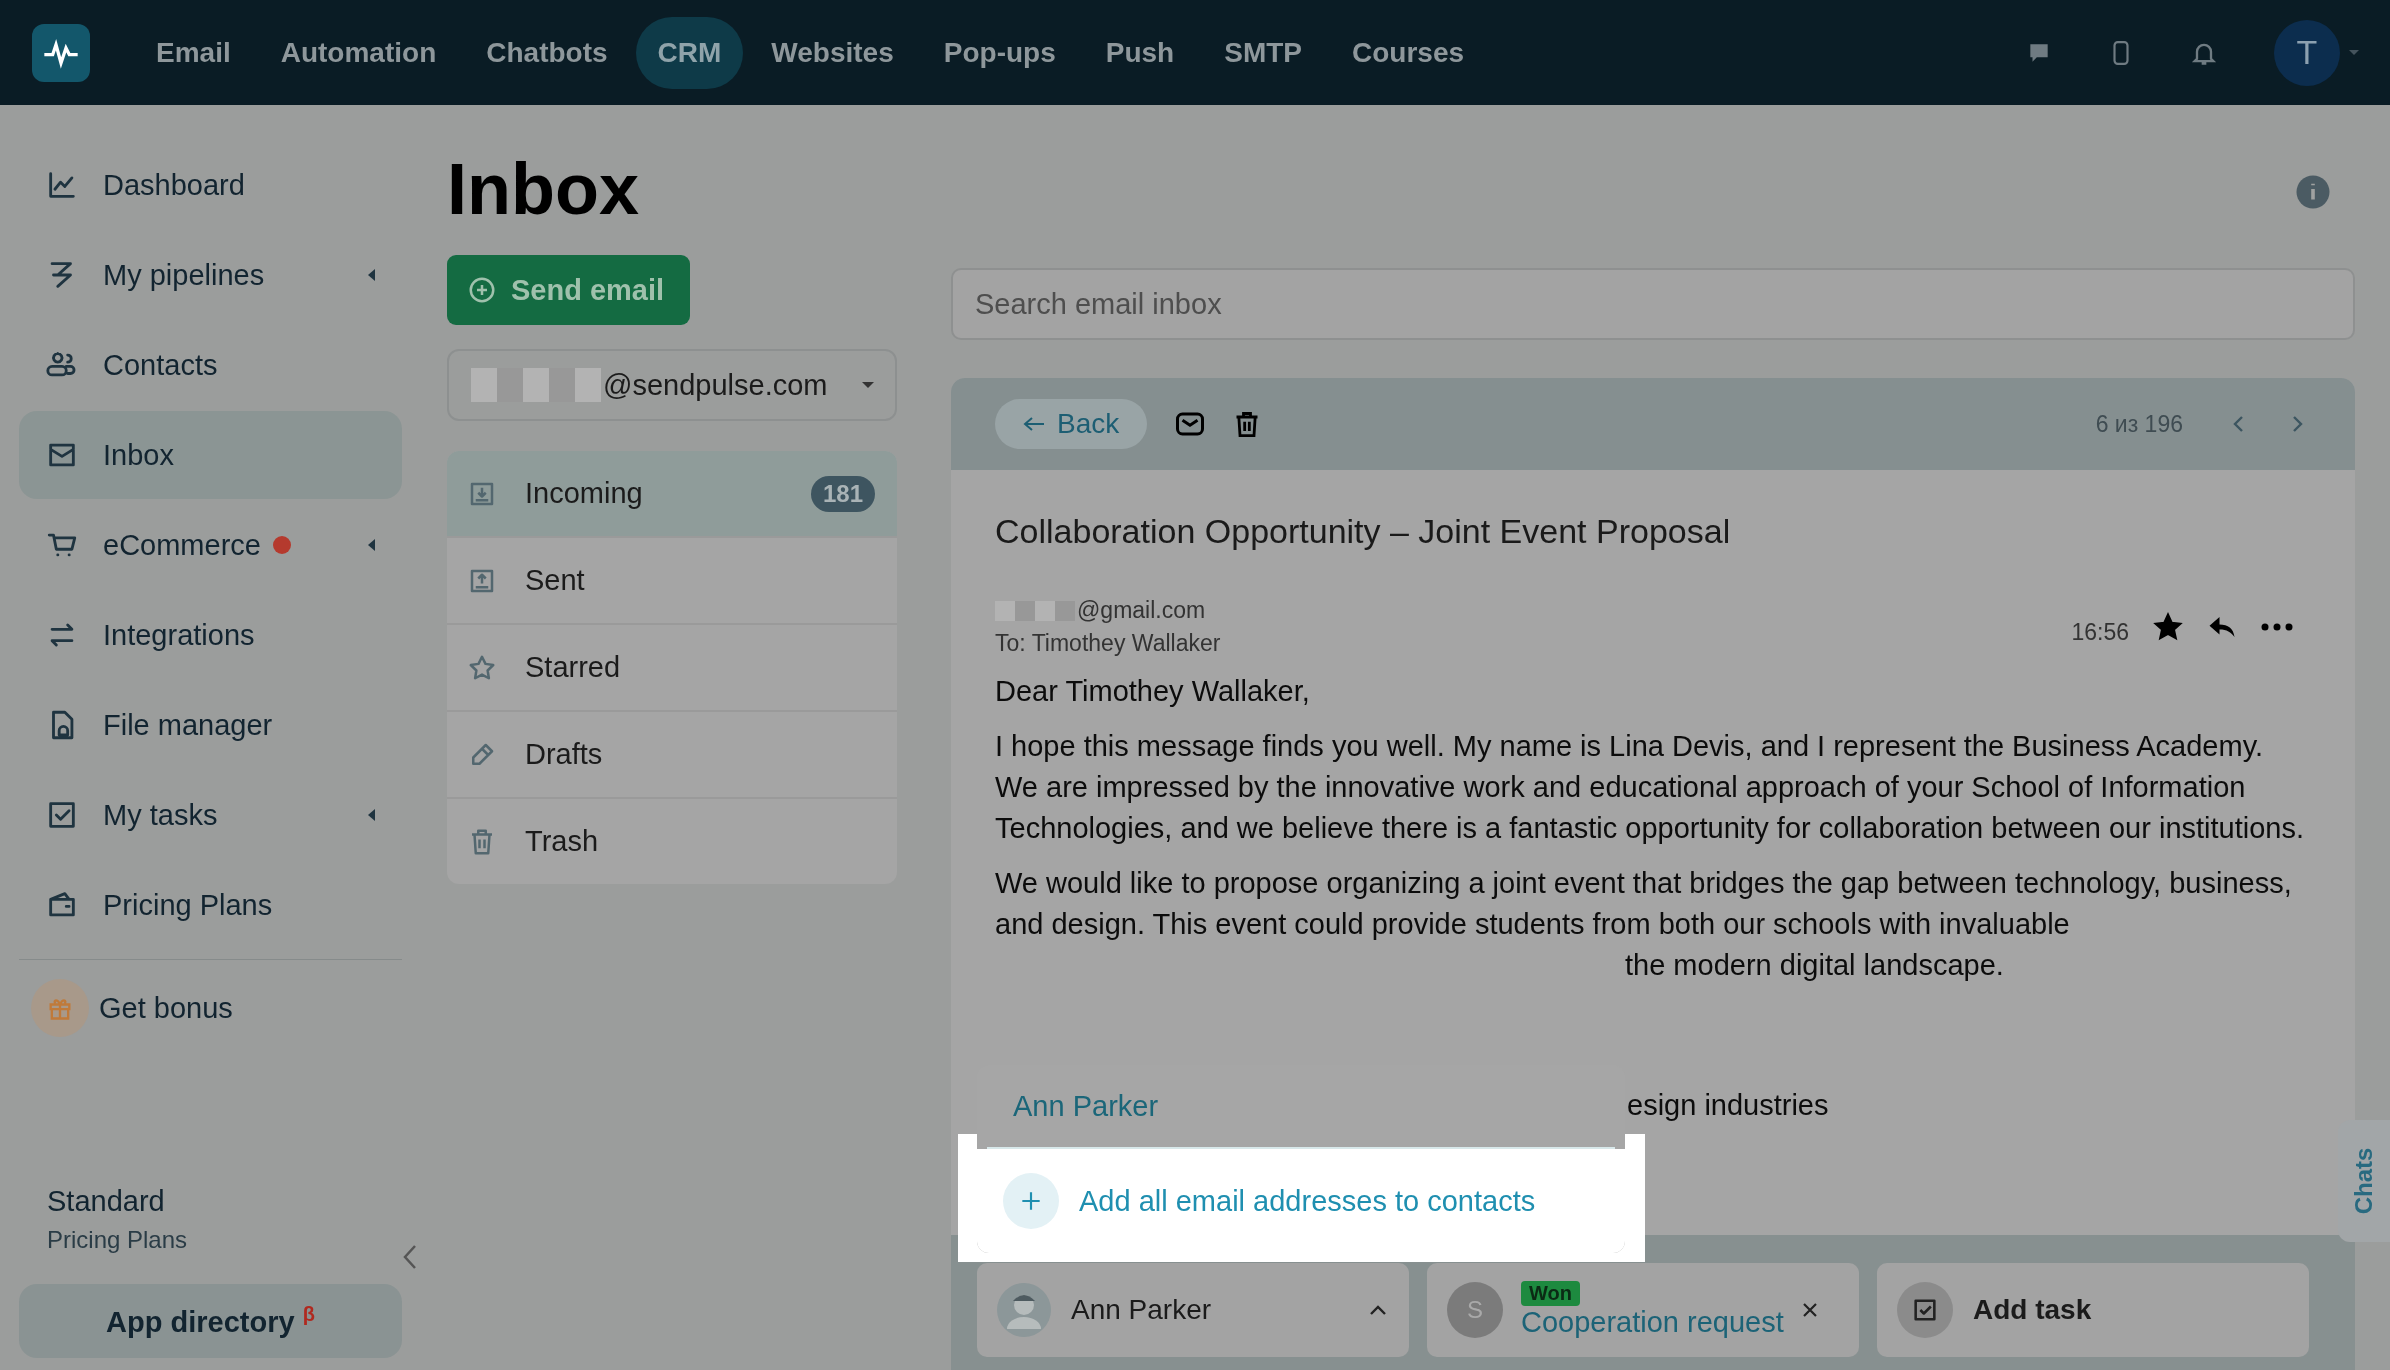 This screenshot has width=2390, height=1370. What do you see at coordinates (1814, 965) in the screenshot?
I see `email-text: the modern digital landscape.` at bounding box center [1814, 965].